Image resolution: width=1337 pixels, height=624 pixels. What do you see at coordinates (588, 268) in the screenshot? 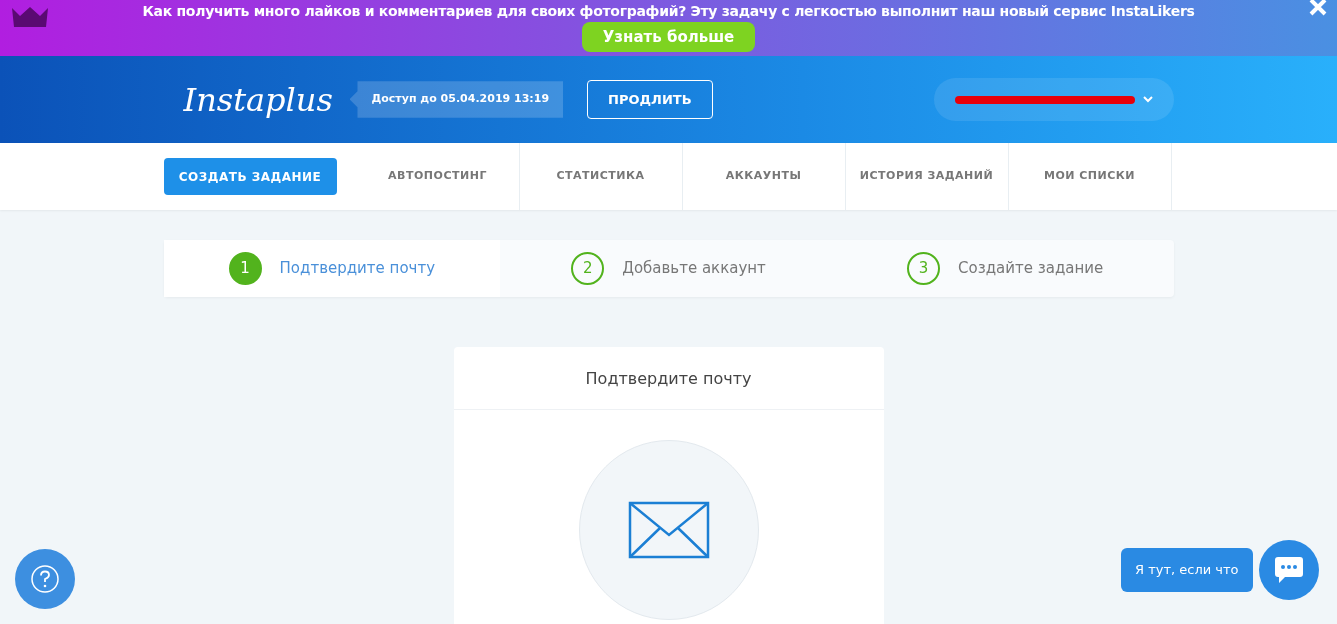
I see `step-number: 2` at bounding box center [588, 268].